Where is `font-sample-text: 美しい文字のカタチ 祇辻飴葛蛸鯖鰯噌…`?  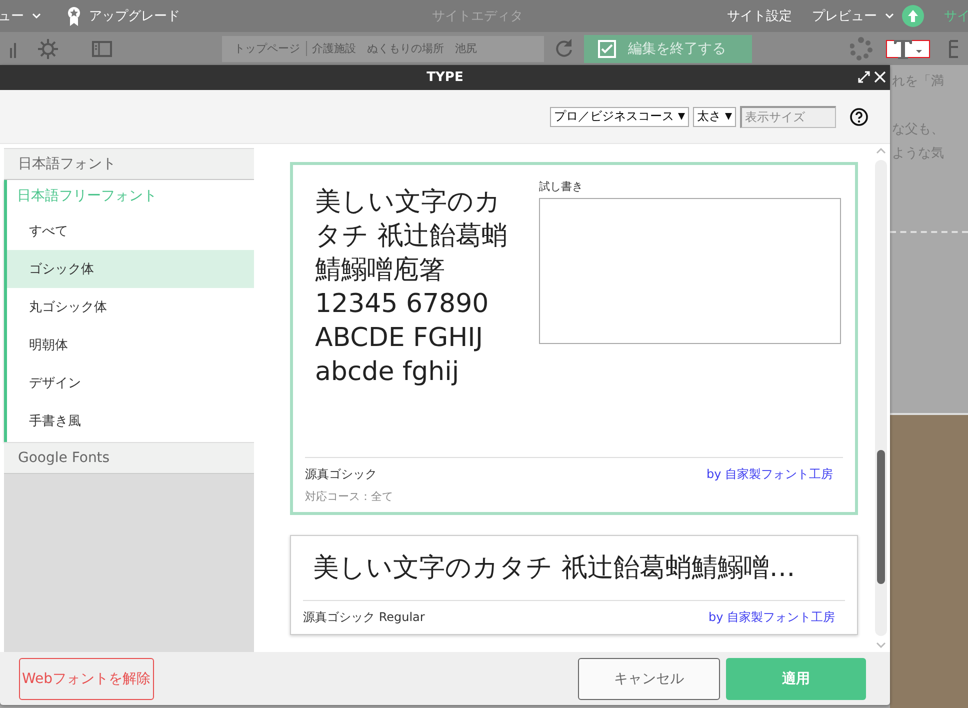 font-sample-text: 美しい文字のカタチ 祇辻飴葛蛸鯖鰯噌… is located at coordinates (554, 568).